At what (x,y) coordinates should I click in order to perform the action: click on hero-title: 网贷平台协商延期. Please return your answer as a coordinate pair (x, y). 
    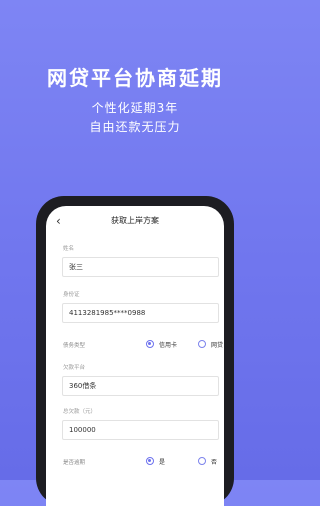
    Looking at the image, I should click on (135, 78).